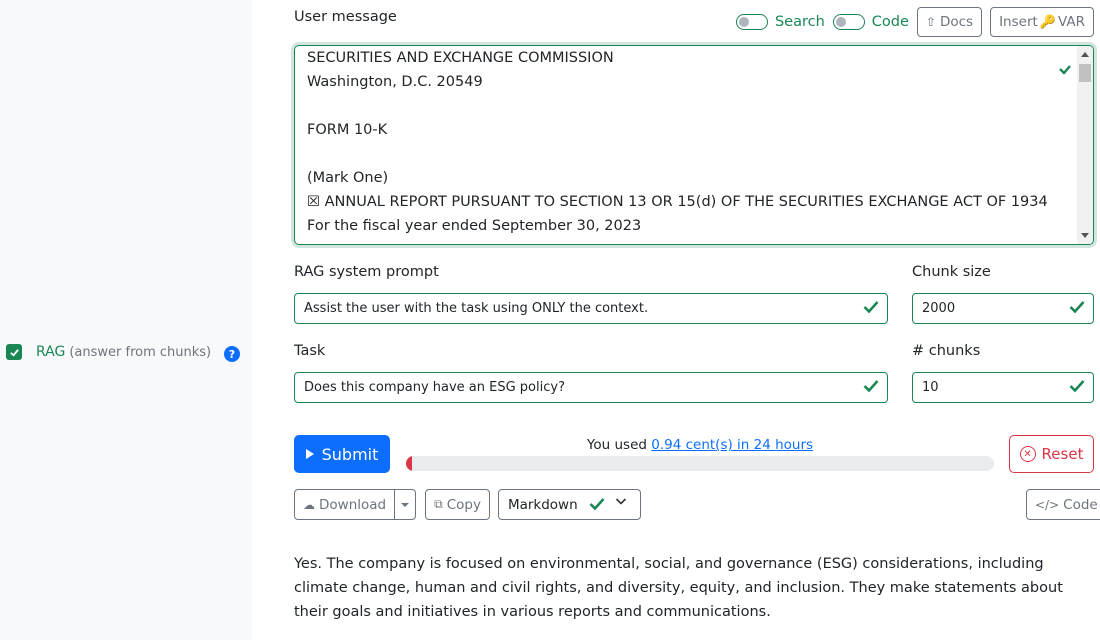 The height and width of the screenshot is (640, 1100). Describe the element at coordinates (438, 504) in the screenshot. I see `copy-icon: ⧉` at that location.